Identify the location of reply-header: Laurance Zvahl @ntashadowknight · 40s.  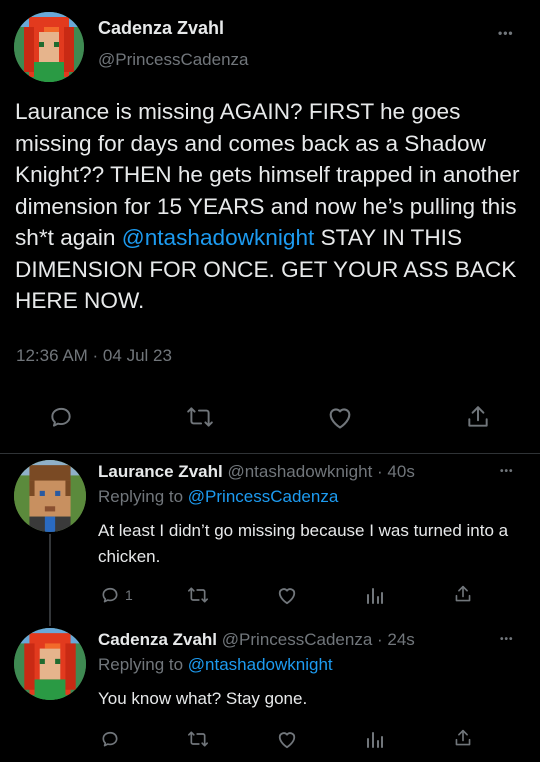
(256, 472).